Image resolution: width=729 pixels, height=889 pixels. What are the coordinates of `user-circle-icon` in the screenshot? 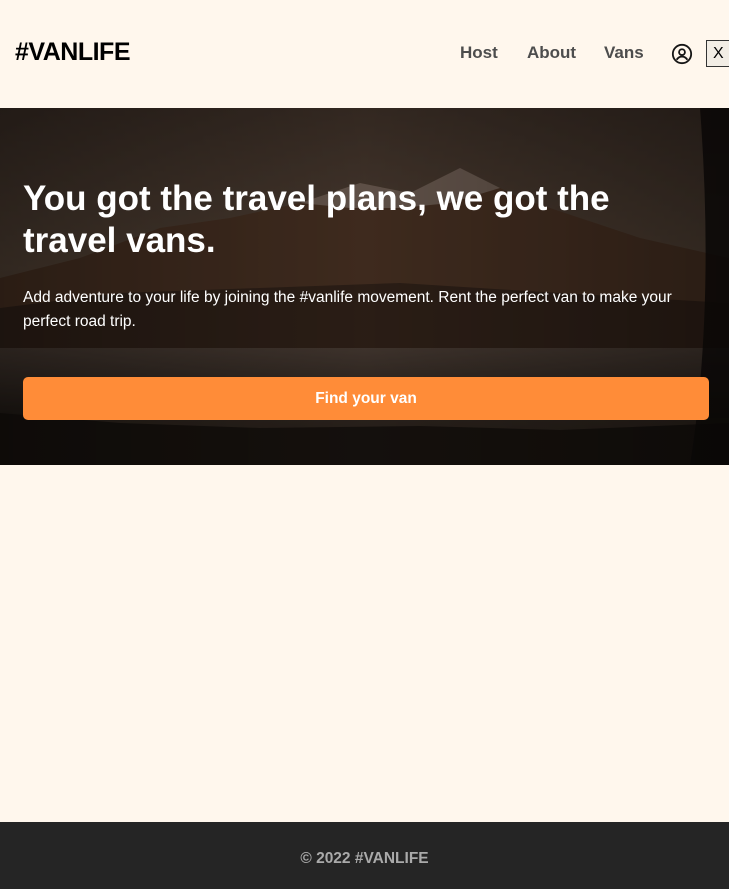 It's located at (682, 54).